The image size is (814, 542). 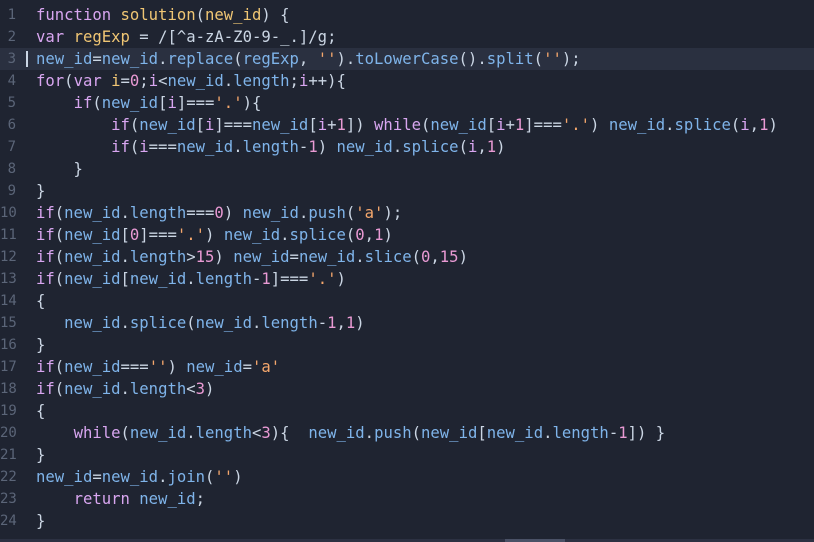 I want to click on code-token: )., so click(x=346, y=59).